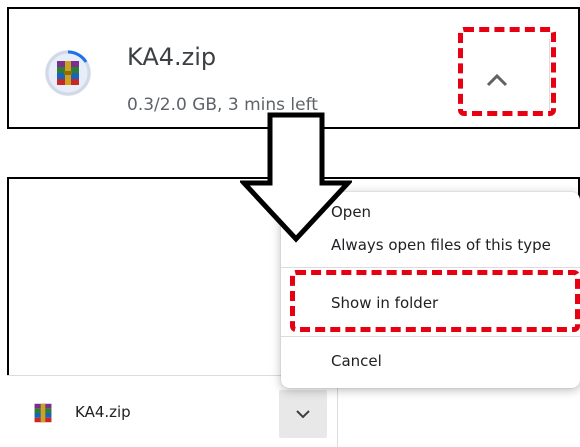 This screenshot has height=447, width=580. I want to click on down-arrow-icon, so click(296, 177).